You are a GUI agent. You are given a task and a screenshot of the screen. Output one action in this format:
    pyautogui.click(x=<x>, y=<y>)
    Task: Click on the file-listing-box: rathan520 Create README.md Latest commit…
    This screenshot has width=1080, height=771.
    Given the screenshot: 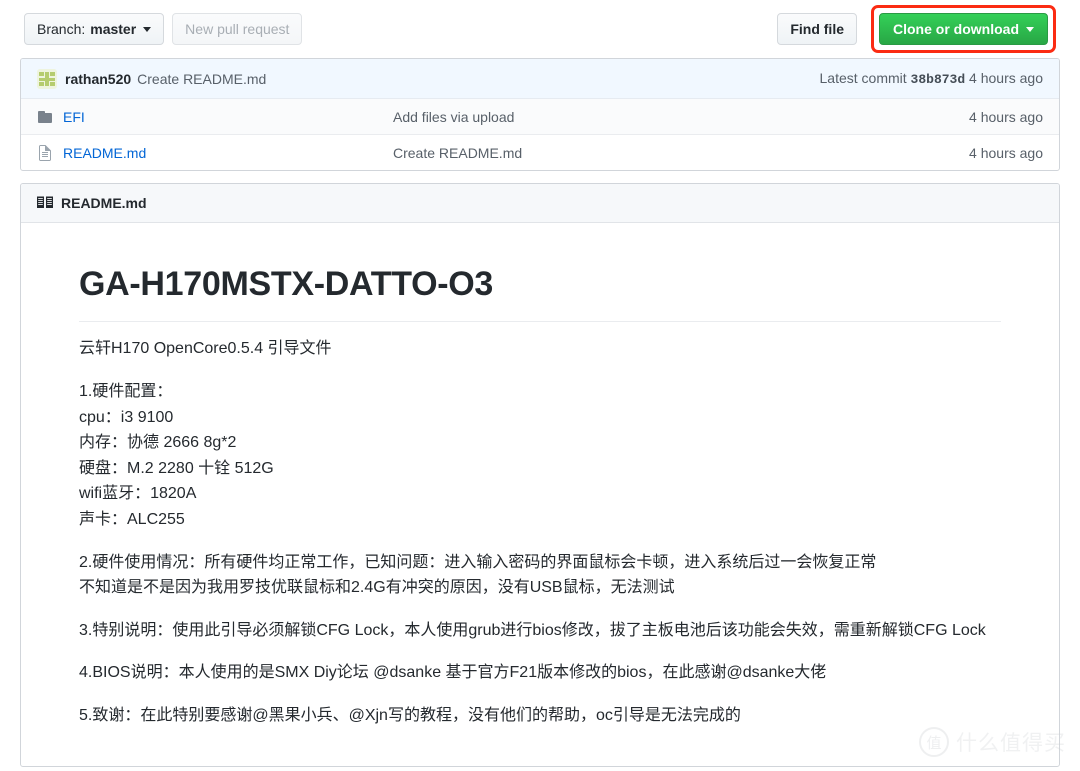 What is the action you would take?
    pyautogui.click(x=540, y=114)
    